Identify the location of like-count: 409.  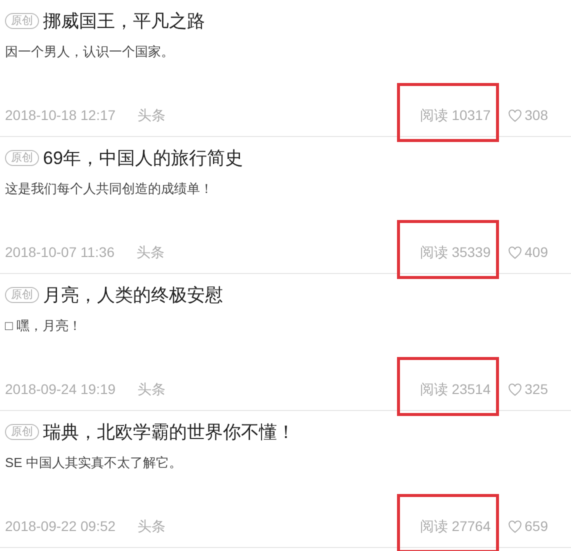
(536, 252).